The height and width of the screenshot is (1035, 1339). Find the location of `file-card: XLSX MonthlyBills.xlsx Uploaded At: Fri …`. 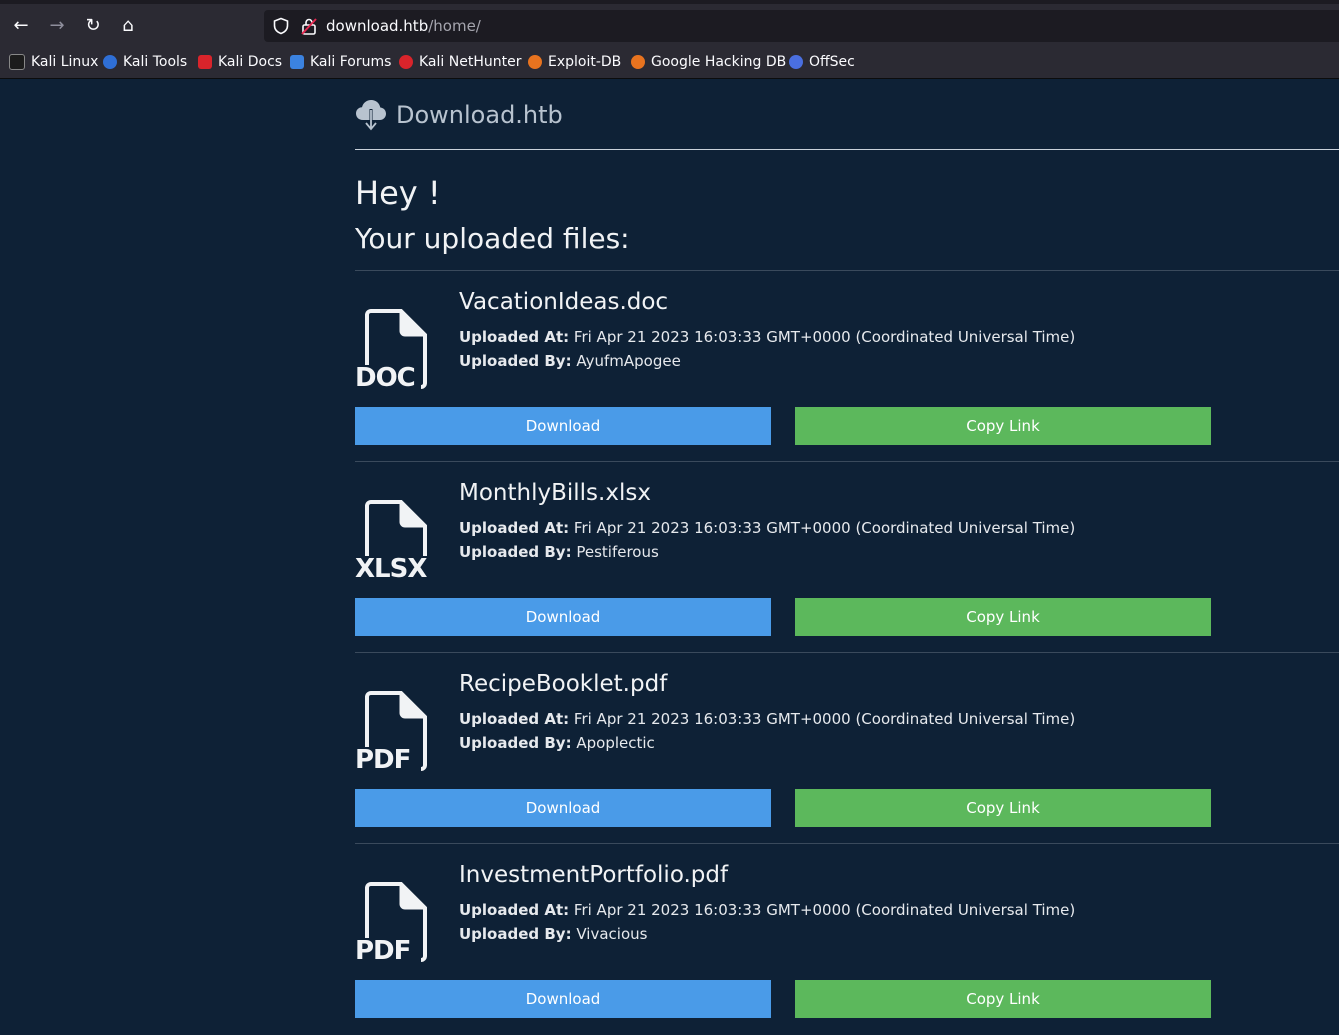

file-card: XLSX MonthlyBills.xlsx Uploaded At: Fri … is located at coordinates (847, 557).